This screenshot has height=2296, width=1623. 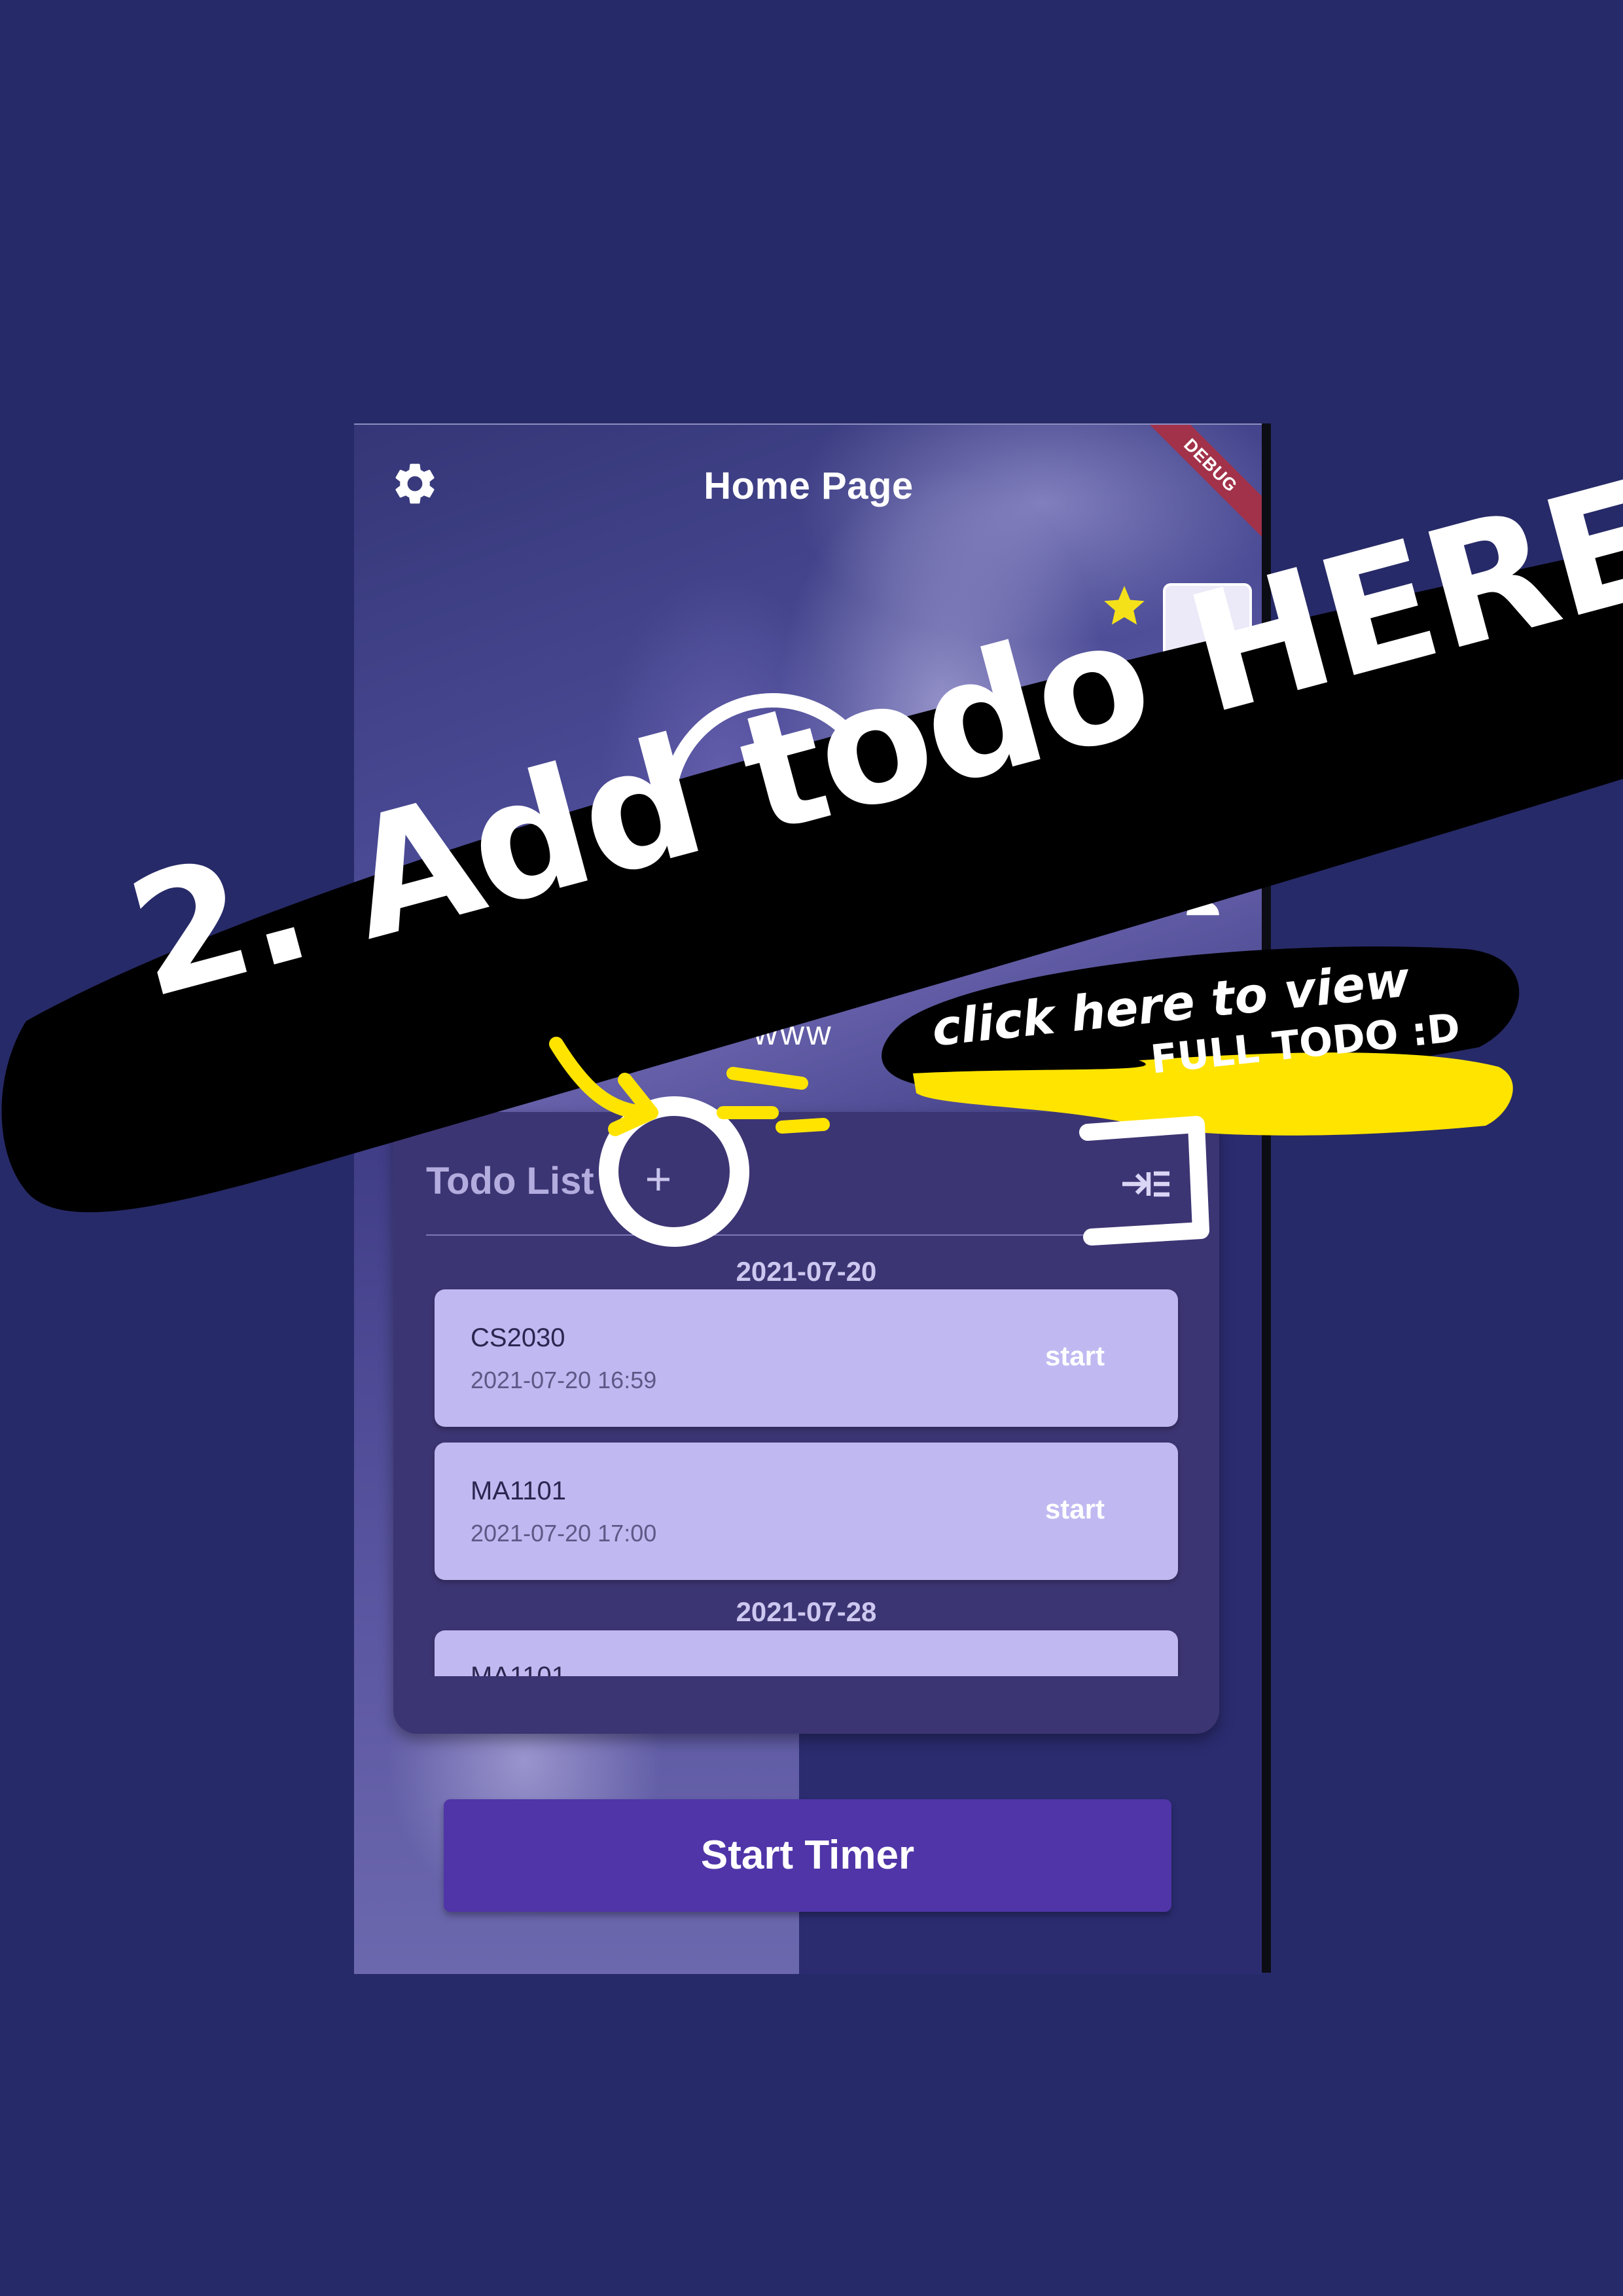 I want to click on todo-item-time: 2021-07-20 17:00, so click(x=564, y=1533).